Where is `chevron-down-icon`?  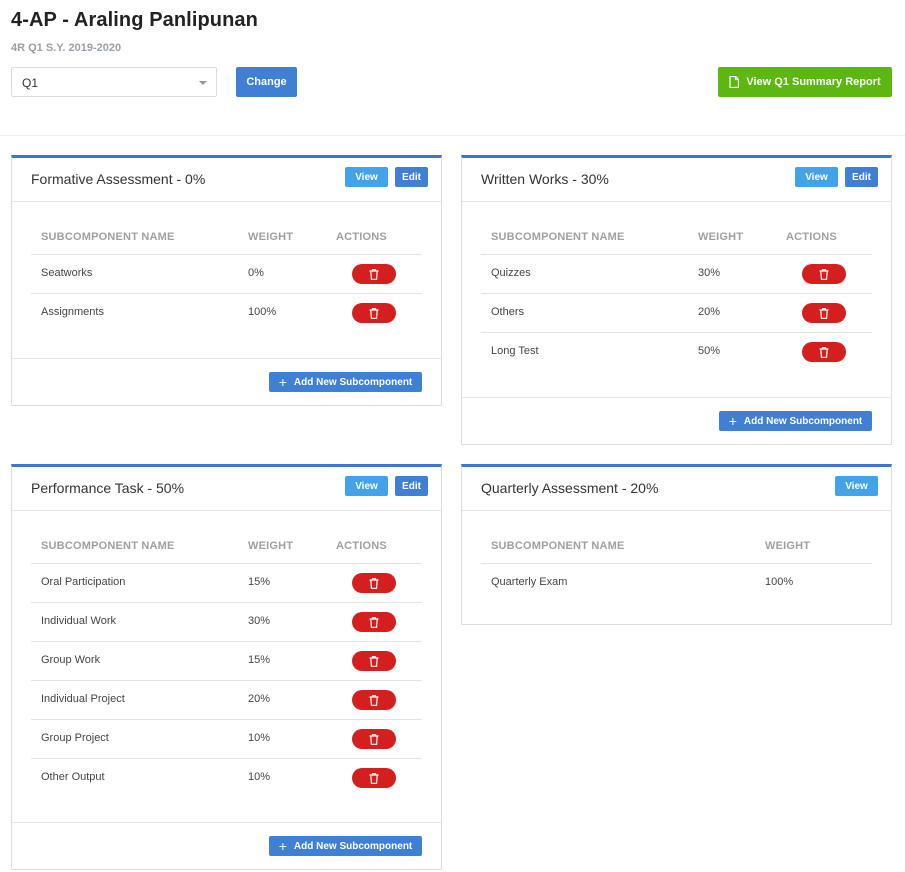
chevron-down-icon is located at coordinates (203, 83).